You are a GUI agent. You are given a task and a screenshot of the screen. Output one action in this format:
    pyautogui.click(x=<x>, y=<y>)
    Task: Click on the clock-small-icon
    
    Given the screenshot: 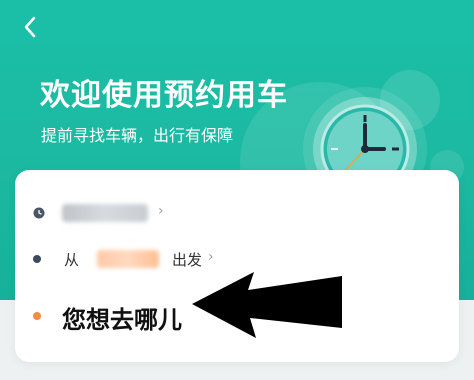 What is the action you would take?
    pyautogui.click(x=39, y=213)
    